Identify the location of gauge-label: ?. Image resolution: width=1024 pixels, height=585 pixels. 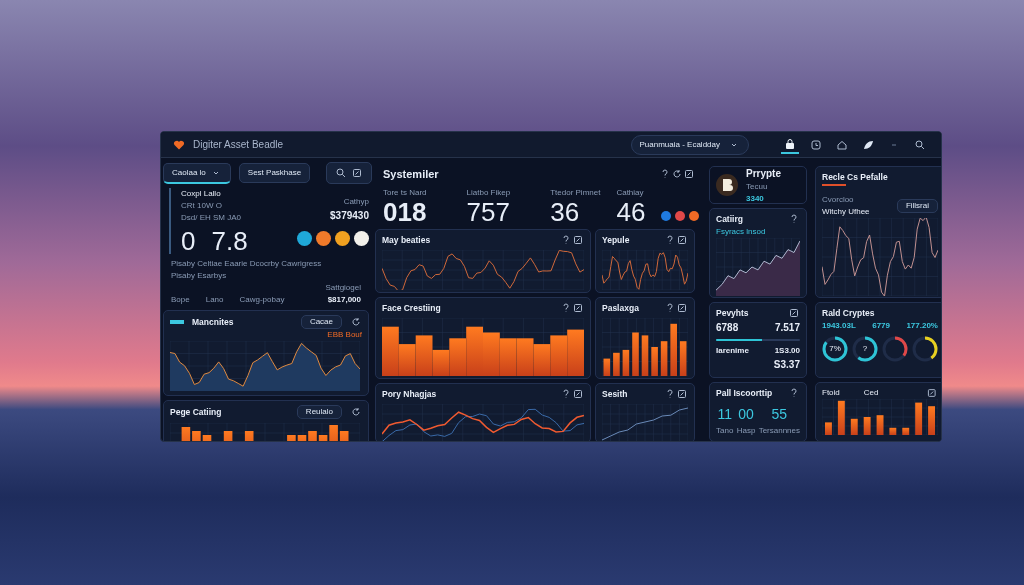
(865, 348).